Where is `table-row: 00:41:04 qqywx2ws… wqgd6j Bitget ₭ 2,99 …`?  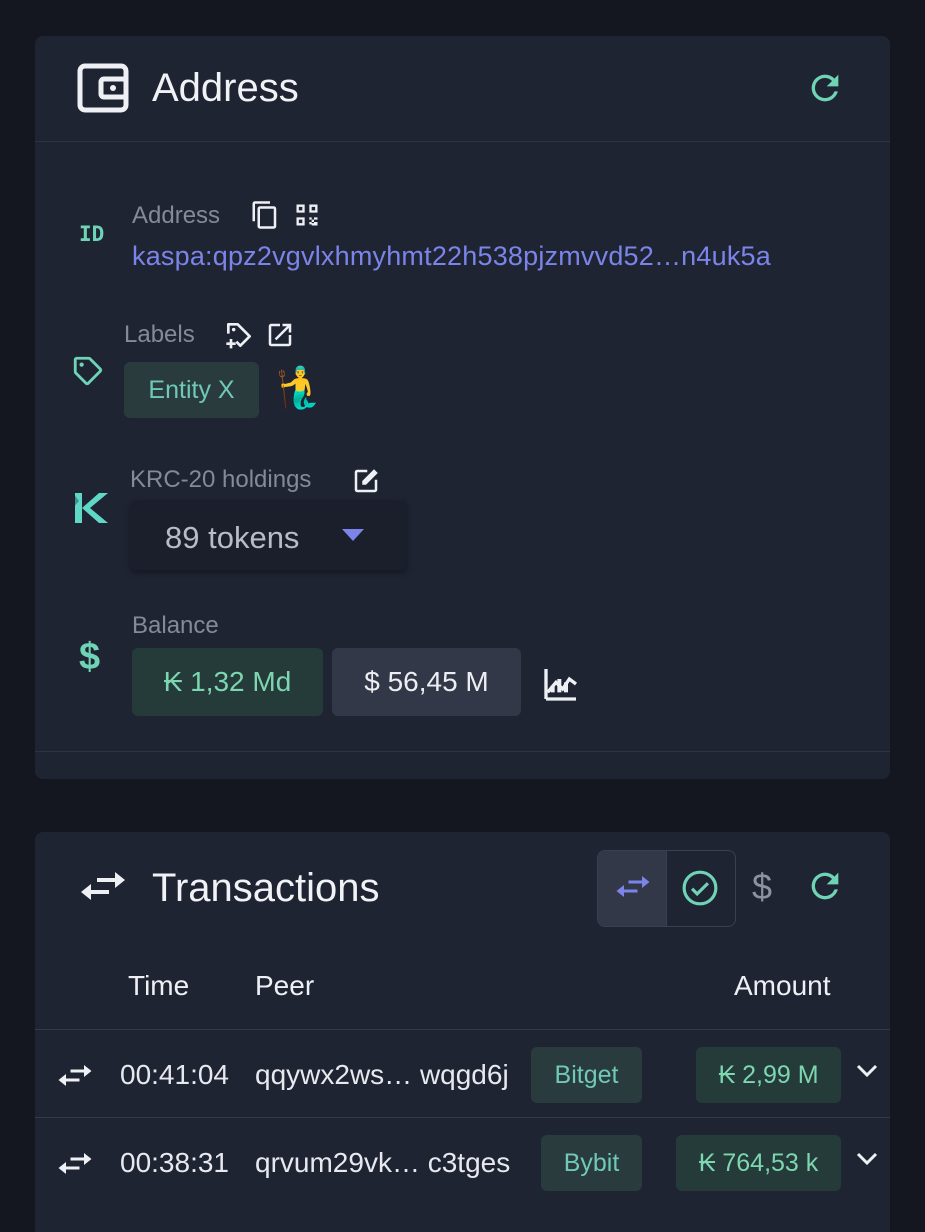 table-row: 00:41:04 qqywx2ws… wqgd6j Bitget ₭ 2,99 … is located at coordinates (462, 1073).